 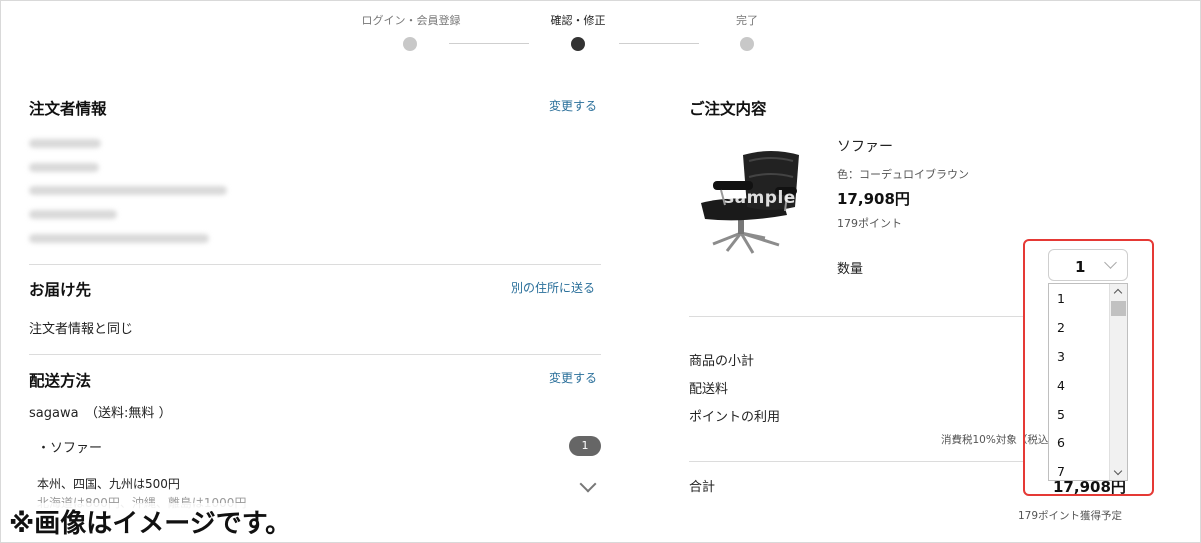 What do you see at coordinates (553, 287) in the screenshot?
I see `send-to-another-address-link: 別の住所に送る` at bounding box center [553, 287].